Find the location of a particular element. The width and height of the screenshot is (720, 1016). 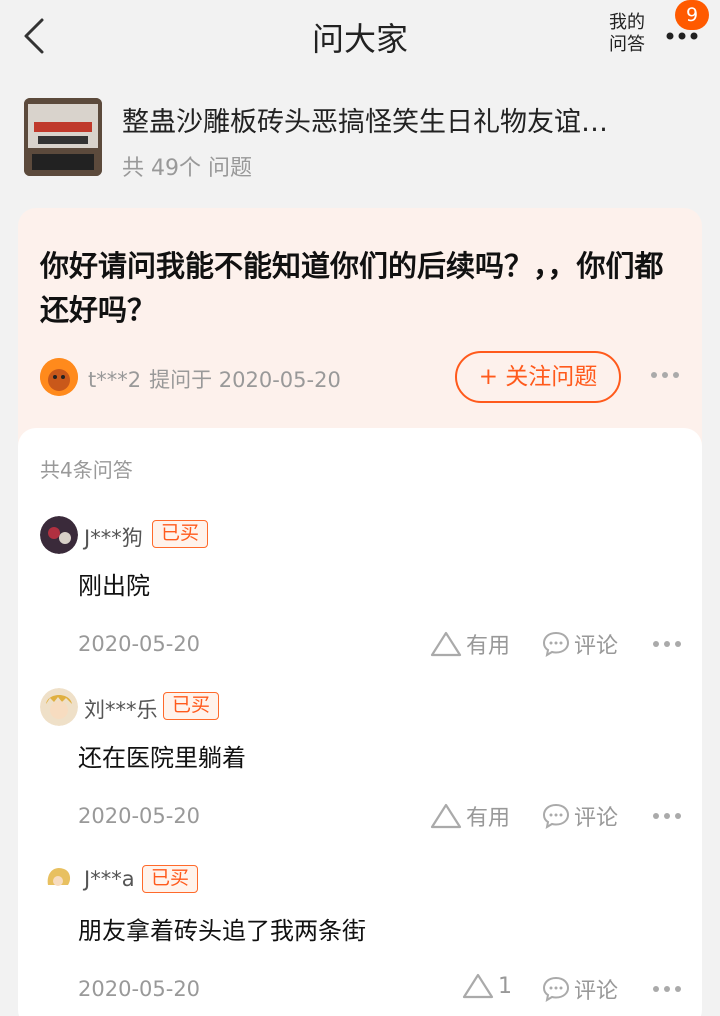

question-more-button is located at coordinates (665, 375).